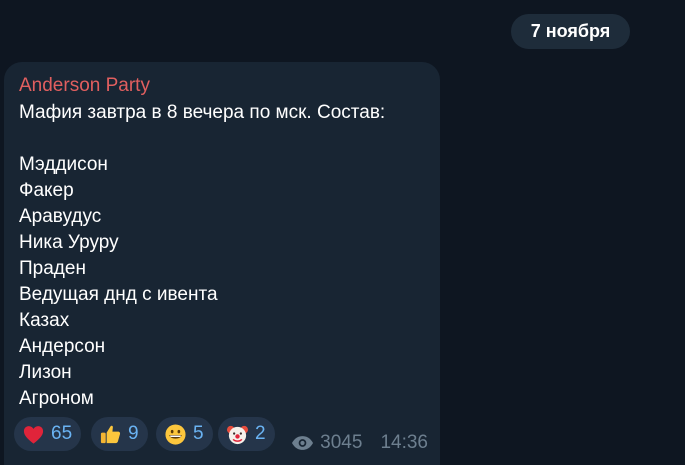 This screenshot has height=465, width=685. Describe the element at coordinates (84, 86) in the screenshot. I see `sender-name: Anderson Party` at that location.